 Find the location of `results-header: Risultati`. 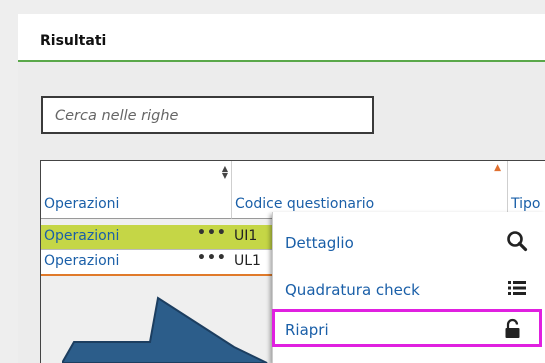

results-header: Risultati is located at coordinates (281, 38).